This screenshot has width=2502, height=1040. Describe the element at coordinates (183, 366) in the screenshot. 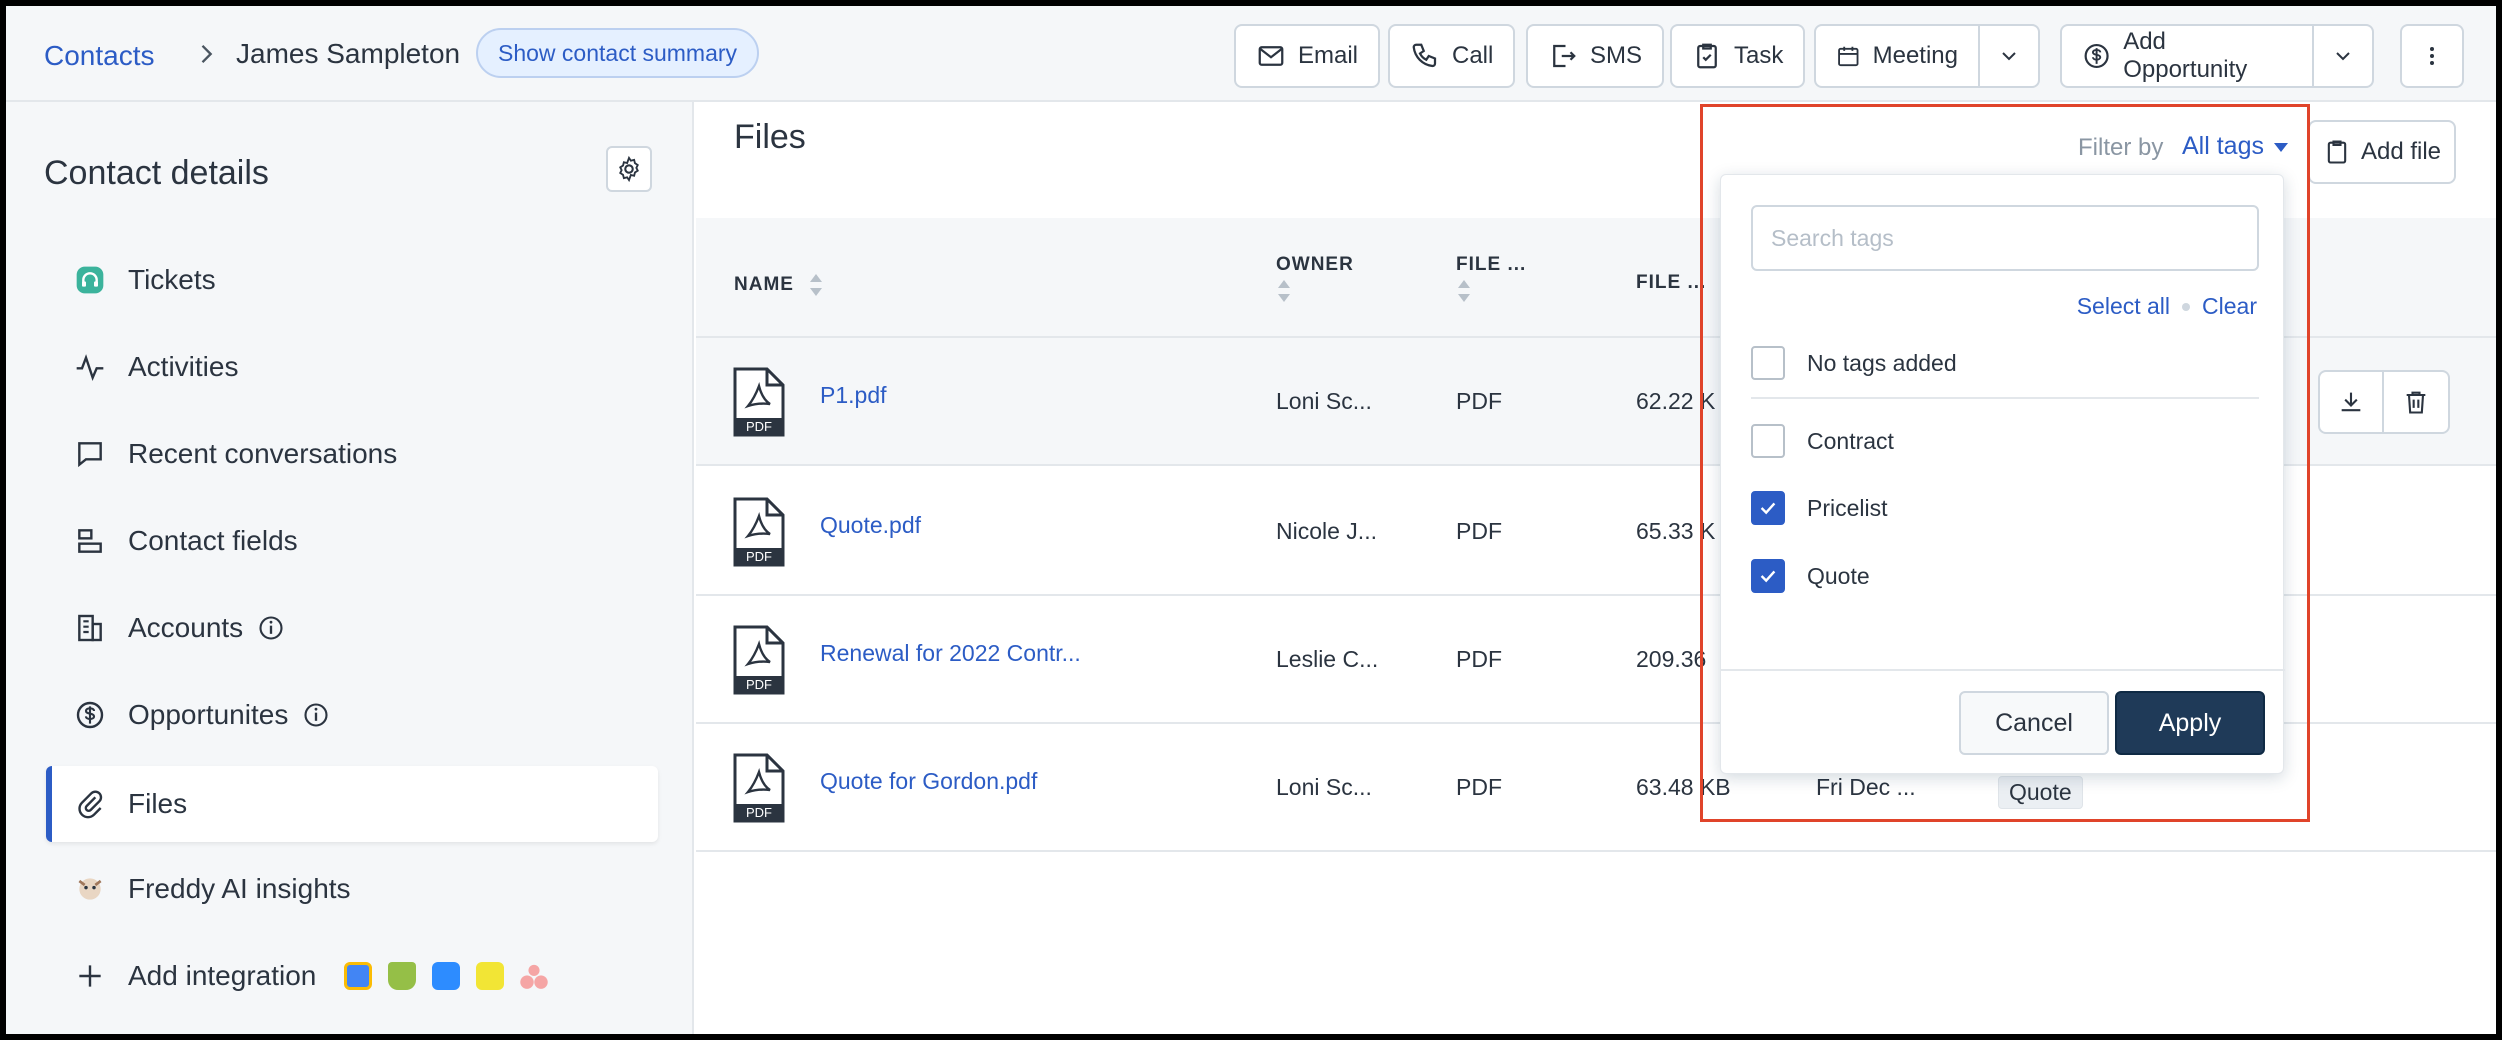

I see `sidebar-item-label: Activities` at that location.